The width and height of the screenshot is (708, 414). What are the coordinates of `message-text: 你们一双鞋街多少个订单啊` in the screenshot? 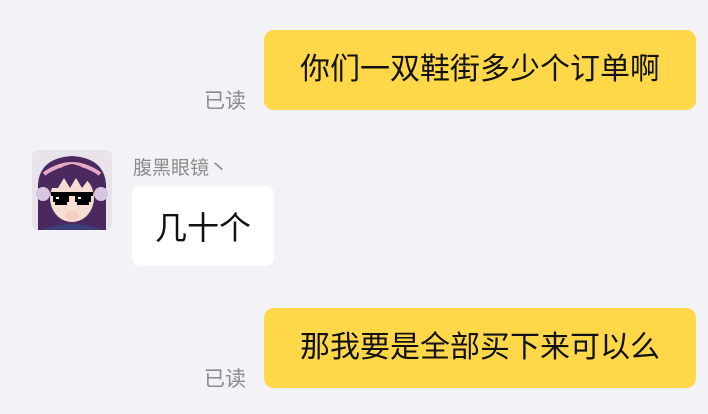 It's located at (480, 69).